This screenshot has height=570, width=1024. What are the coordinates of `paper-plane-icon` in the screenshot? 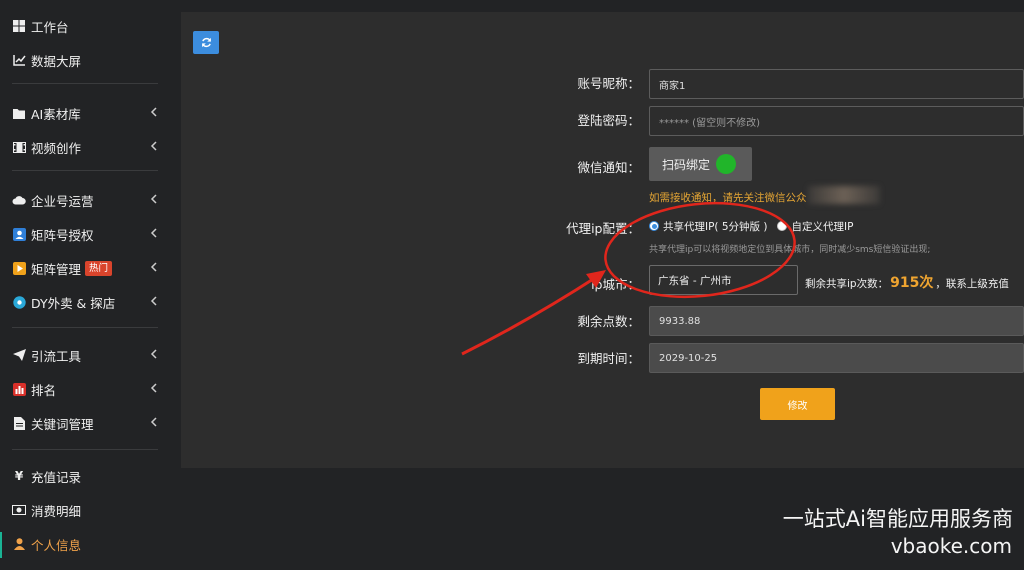 It's located at (19, 355).